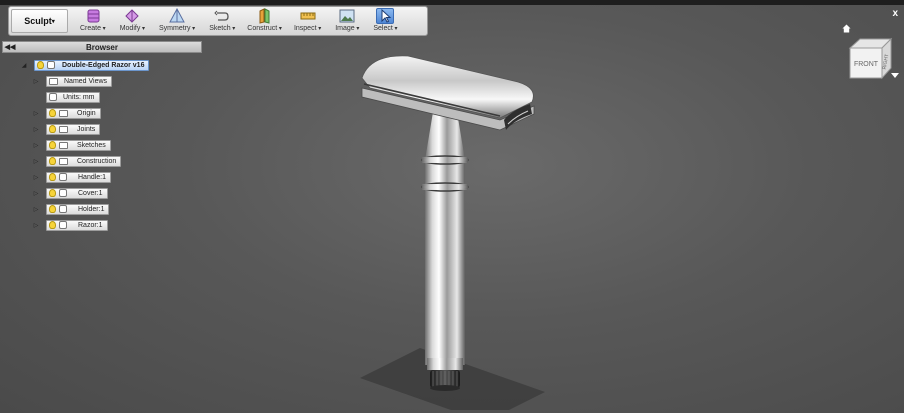 The height and width of the screenshot is (413, 904). I want to click on tree-chip: Units: mm, so click(73, 97).